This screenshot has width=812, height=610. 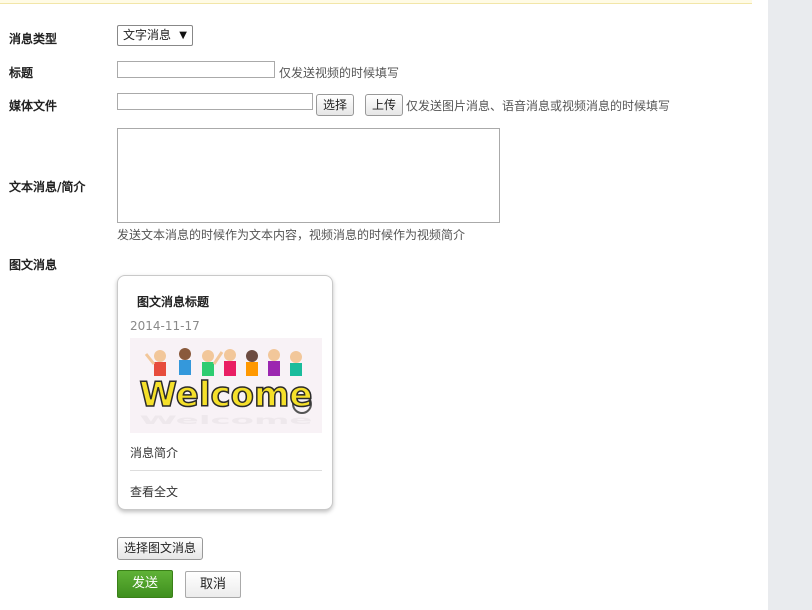 What do you see at coordinates (165, 326) in the screenshot?
I see `news-card-date: 2014-11-17` at bounding box center [165, 326].